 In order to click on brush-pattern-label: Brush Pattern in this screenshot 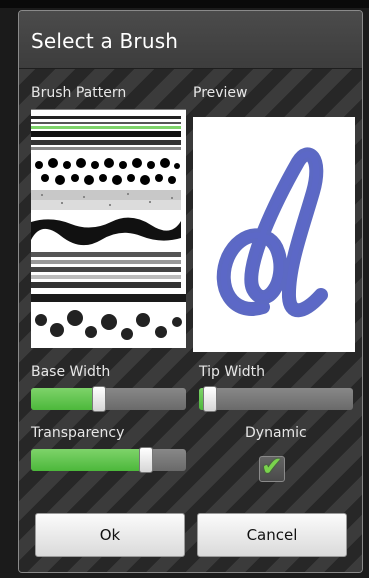, I will do `click(79, 93)`.